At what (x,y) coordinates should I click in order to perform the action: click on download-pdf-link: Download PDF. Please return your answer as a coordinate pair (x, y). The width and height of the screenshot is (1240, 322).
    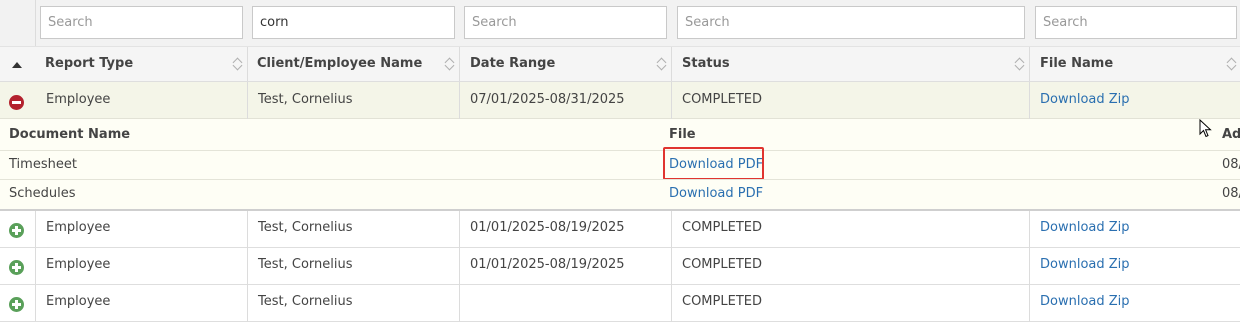
    Looking at the image, I should click on (716, 193).